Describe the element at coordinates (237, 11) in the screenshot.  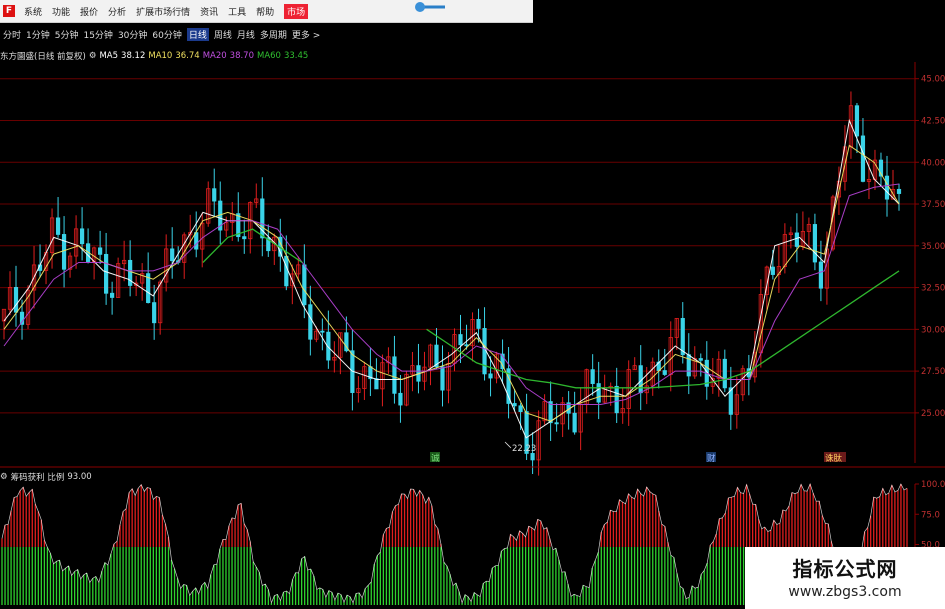
I see `menu-item-tools: 工具` at that location.